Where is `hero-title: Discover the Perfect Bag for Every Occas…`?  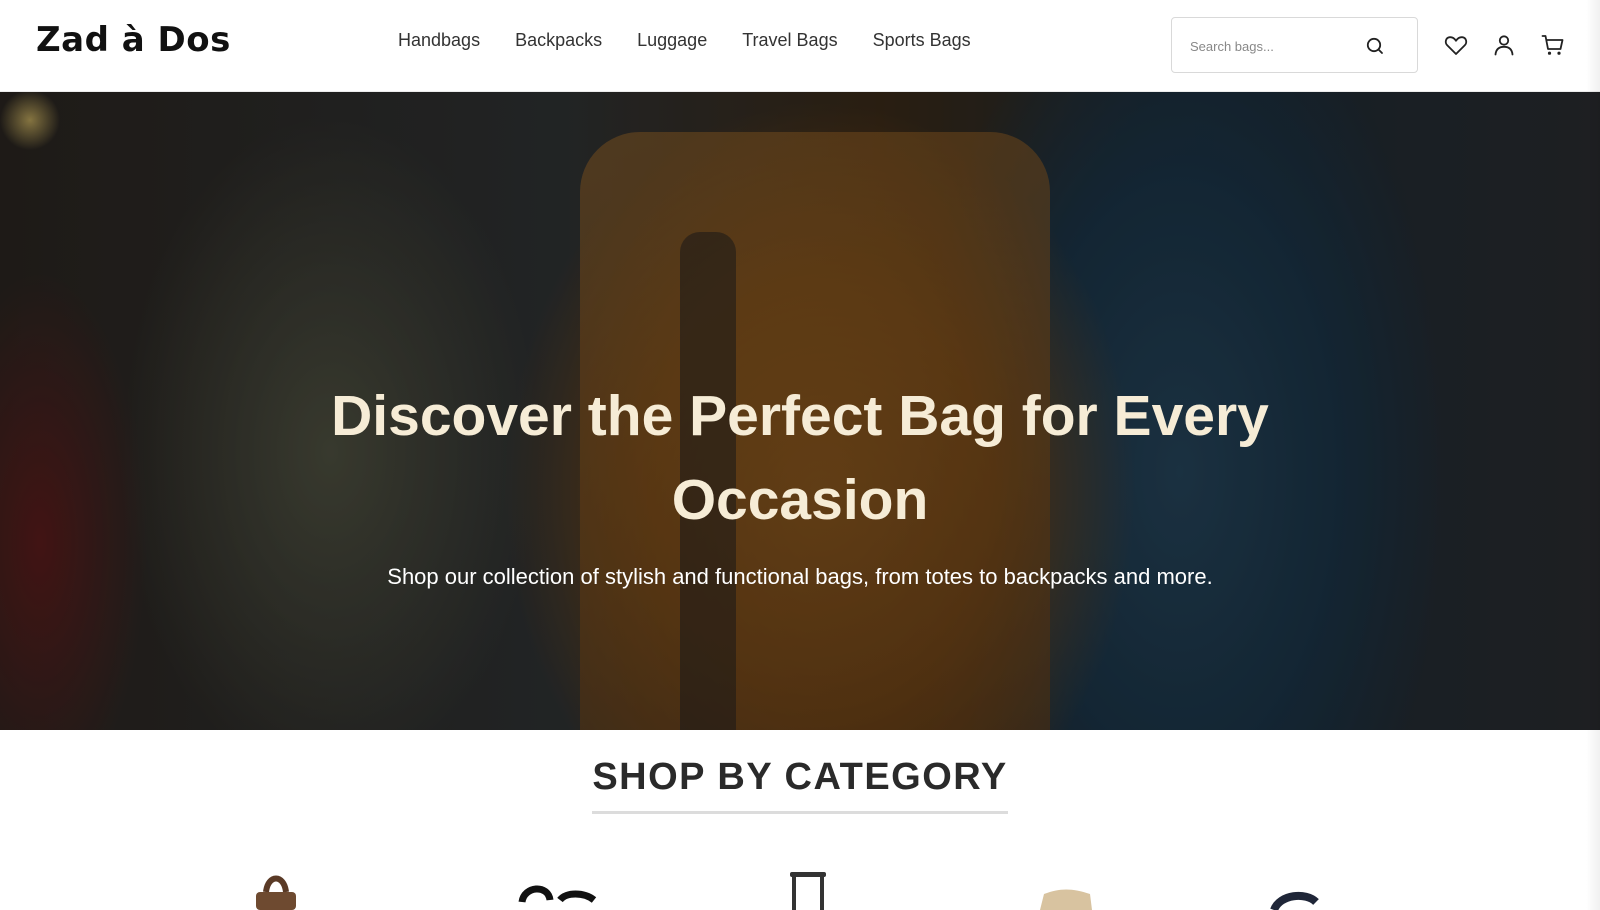
hero-title: Discover the Perfect Bag for Every Occas… is located at coordinates (800, 458).